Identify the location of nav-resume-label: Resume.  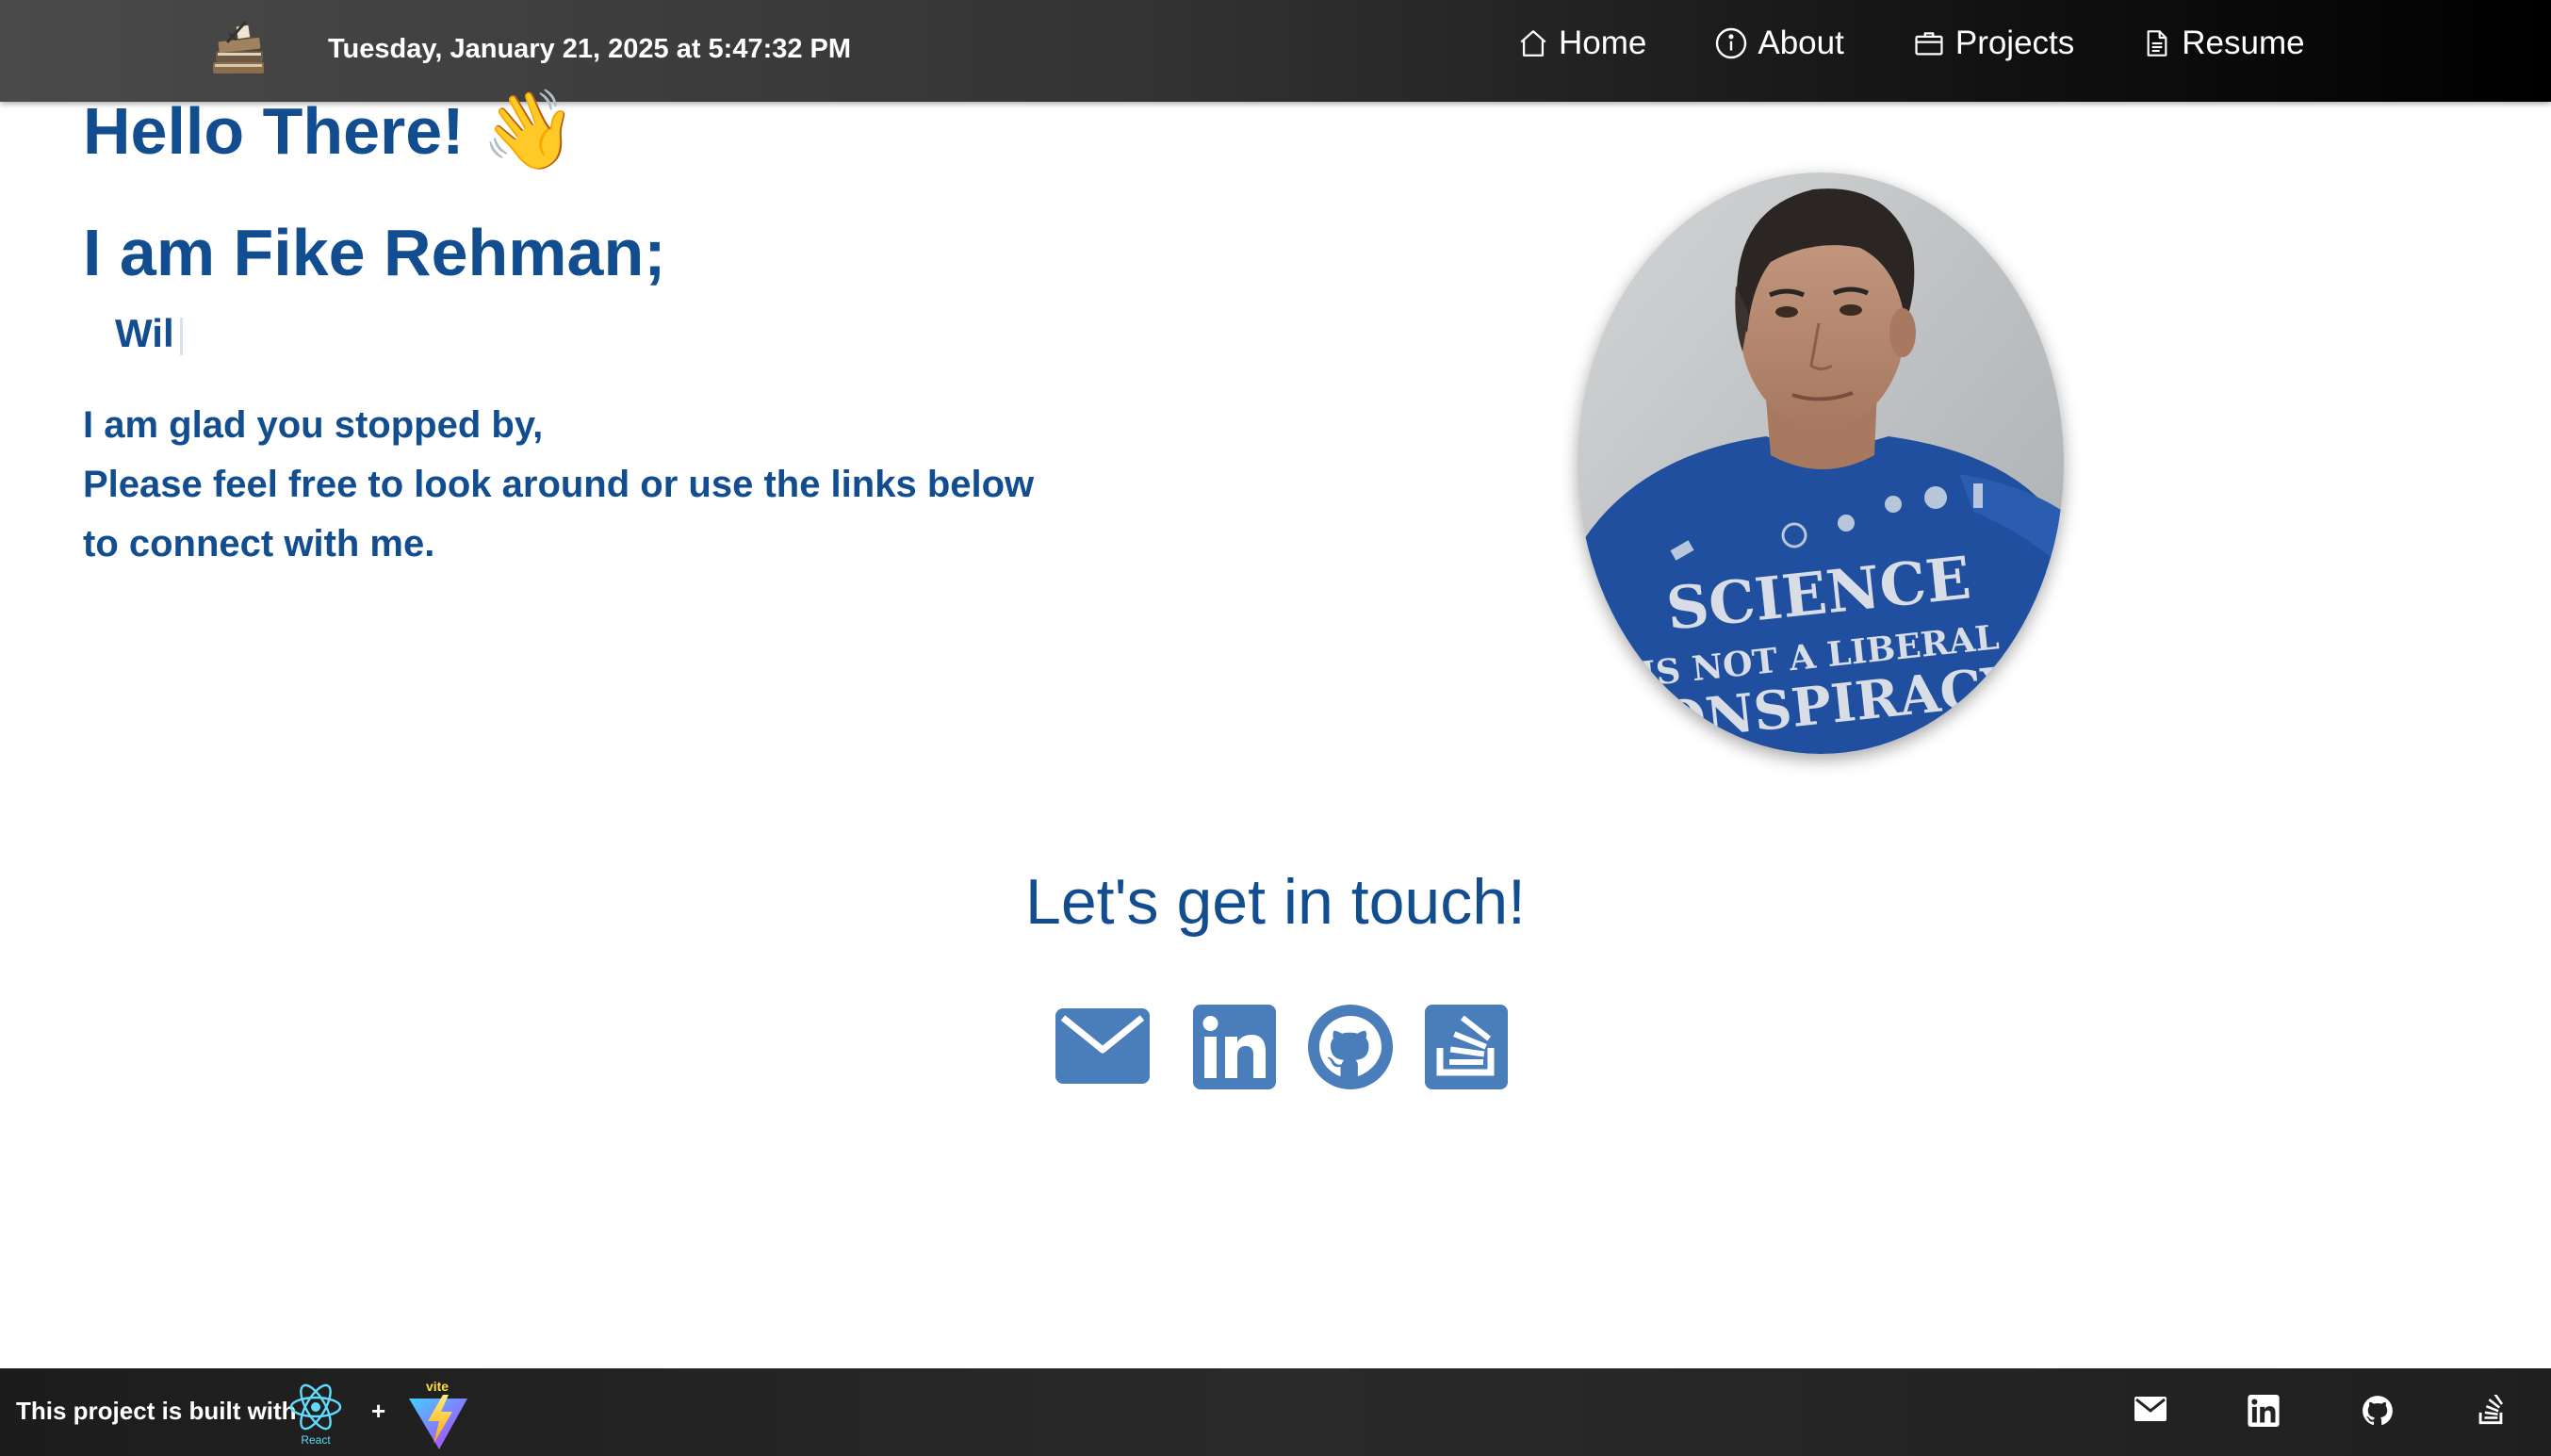
(2243, 43).